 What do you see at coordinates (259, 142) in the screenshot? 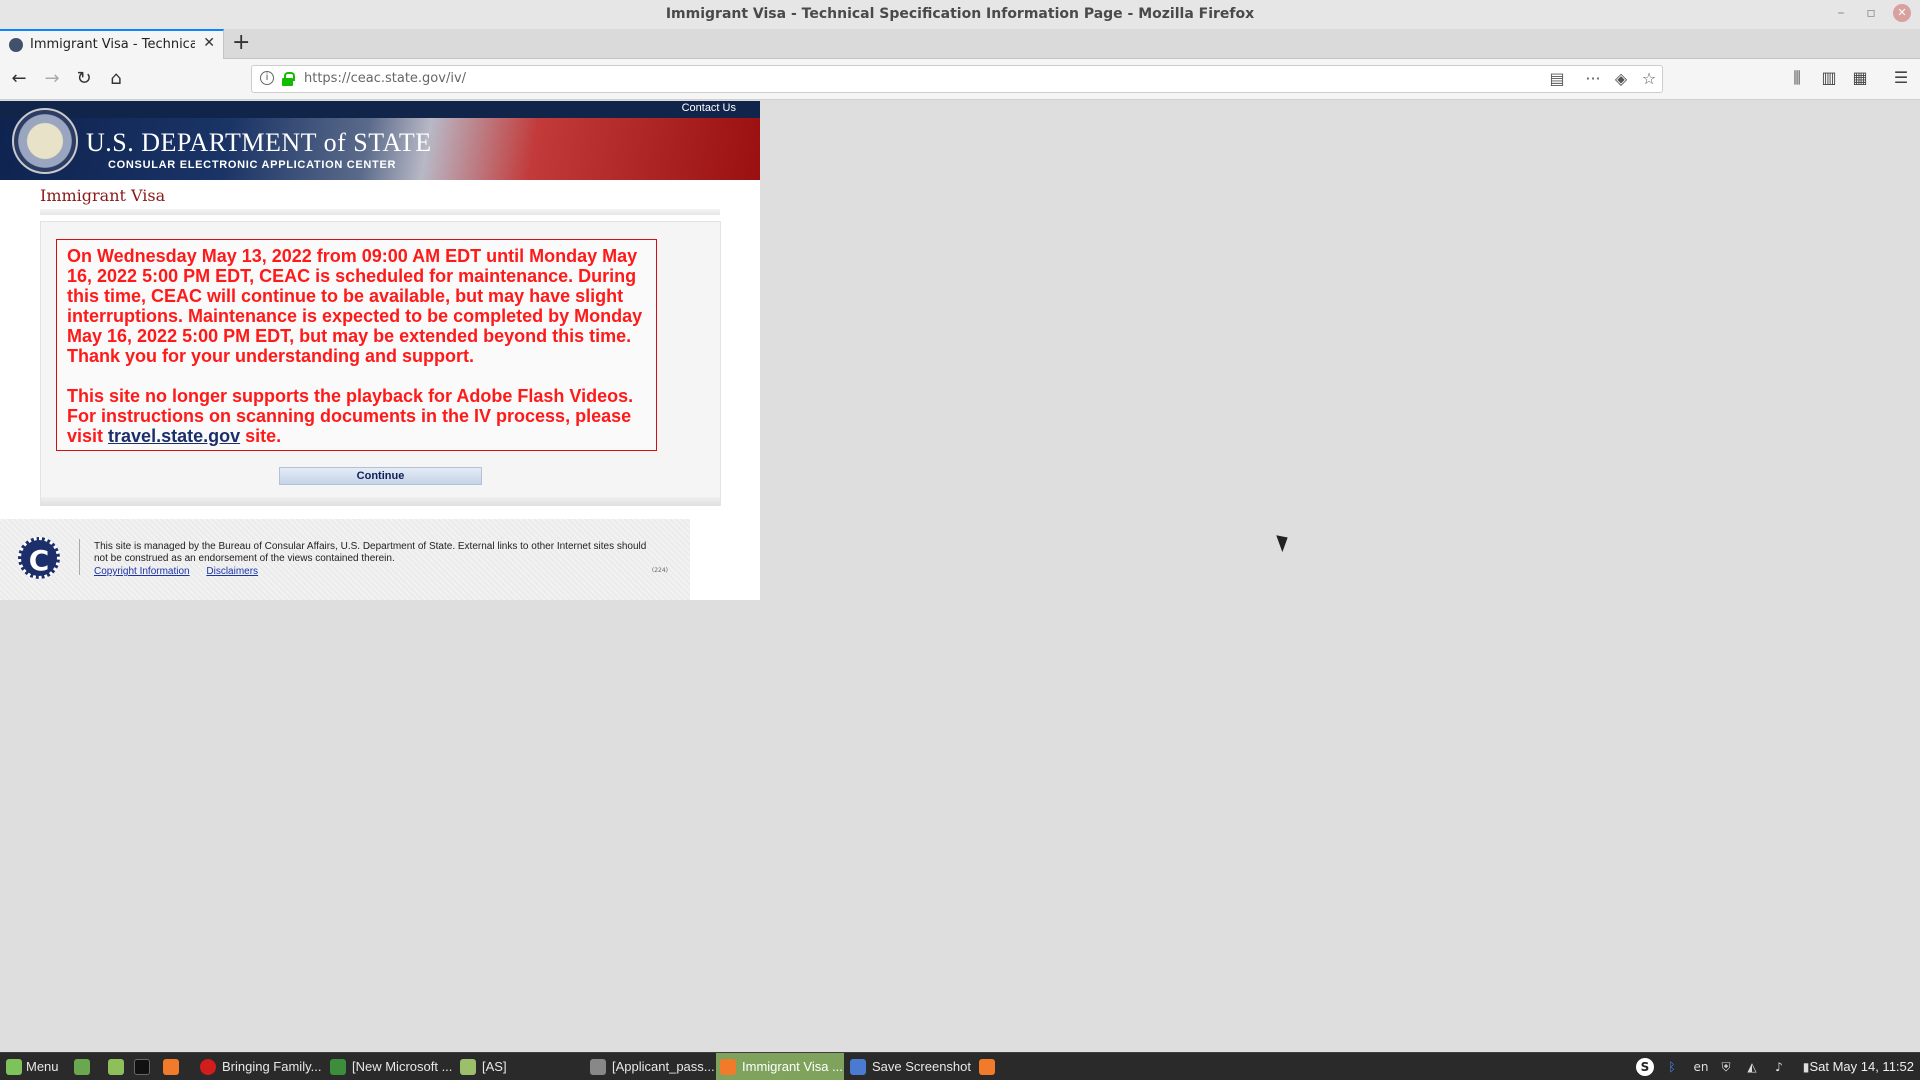
I see `banner-department: U.S. DEPARTMENT of STATE` at bounding box center [259, 142].